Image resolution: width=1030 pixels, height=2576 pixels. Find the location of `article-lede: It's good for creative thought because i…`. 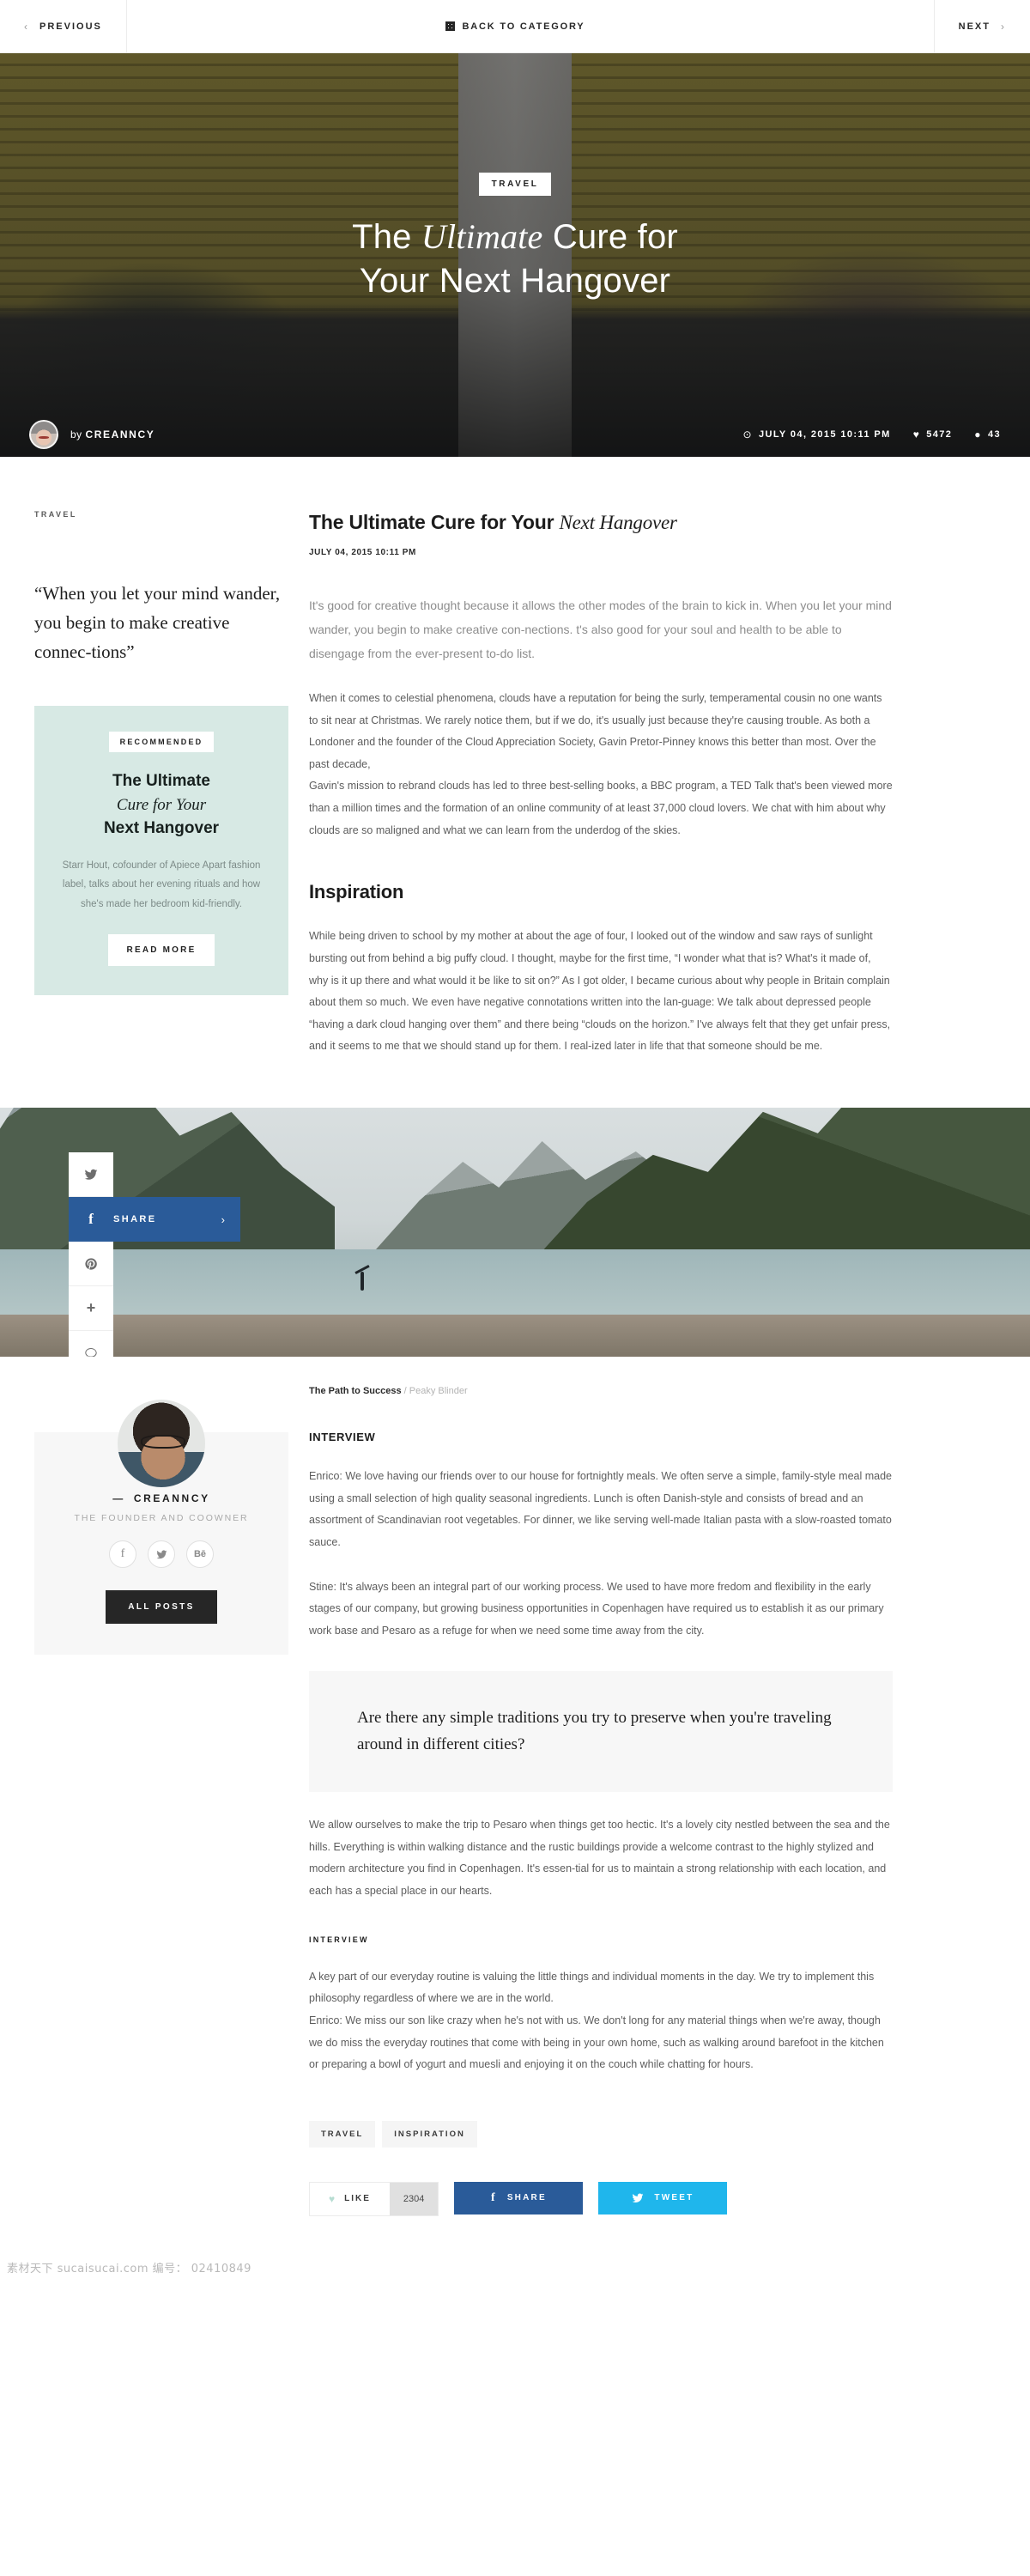

article-lede: It's good for creative thought because i… is located at coordinates (600, 629).